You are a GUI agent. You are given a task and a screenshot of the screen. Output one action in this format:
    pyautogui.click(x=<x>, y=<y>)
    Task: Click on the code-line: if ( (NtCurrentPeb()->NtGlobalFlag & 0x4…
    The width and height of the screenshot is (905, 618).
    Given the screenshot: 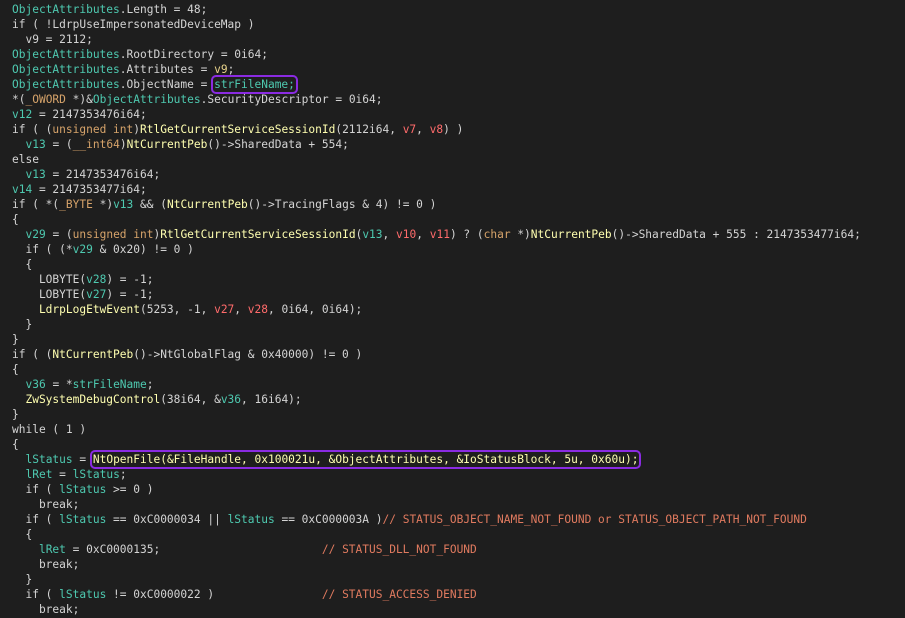 What is the action you would take?
    pyautogui.click(x=436, y=354)
    